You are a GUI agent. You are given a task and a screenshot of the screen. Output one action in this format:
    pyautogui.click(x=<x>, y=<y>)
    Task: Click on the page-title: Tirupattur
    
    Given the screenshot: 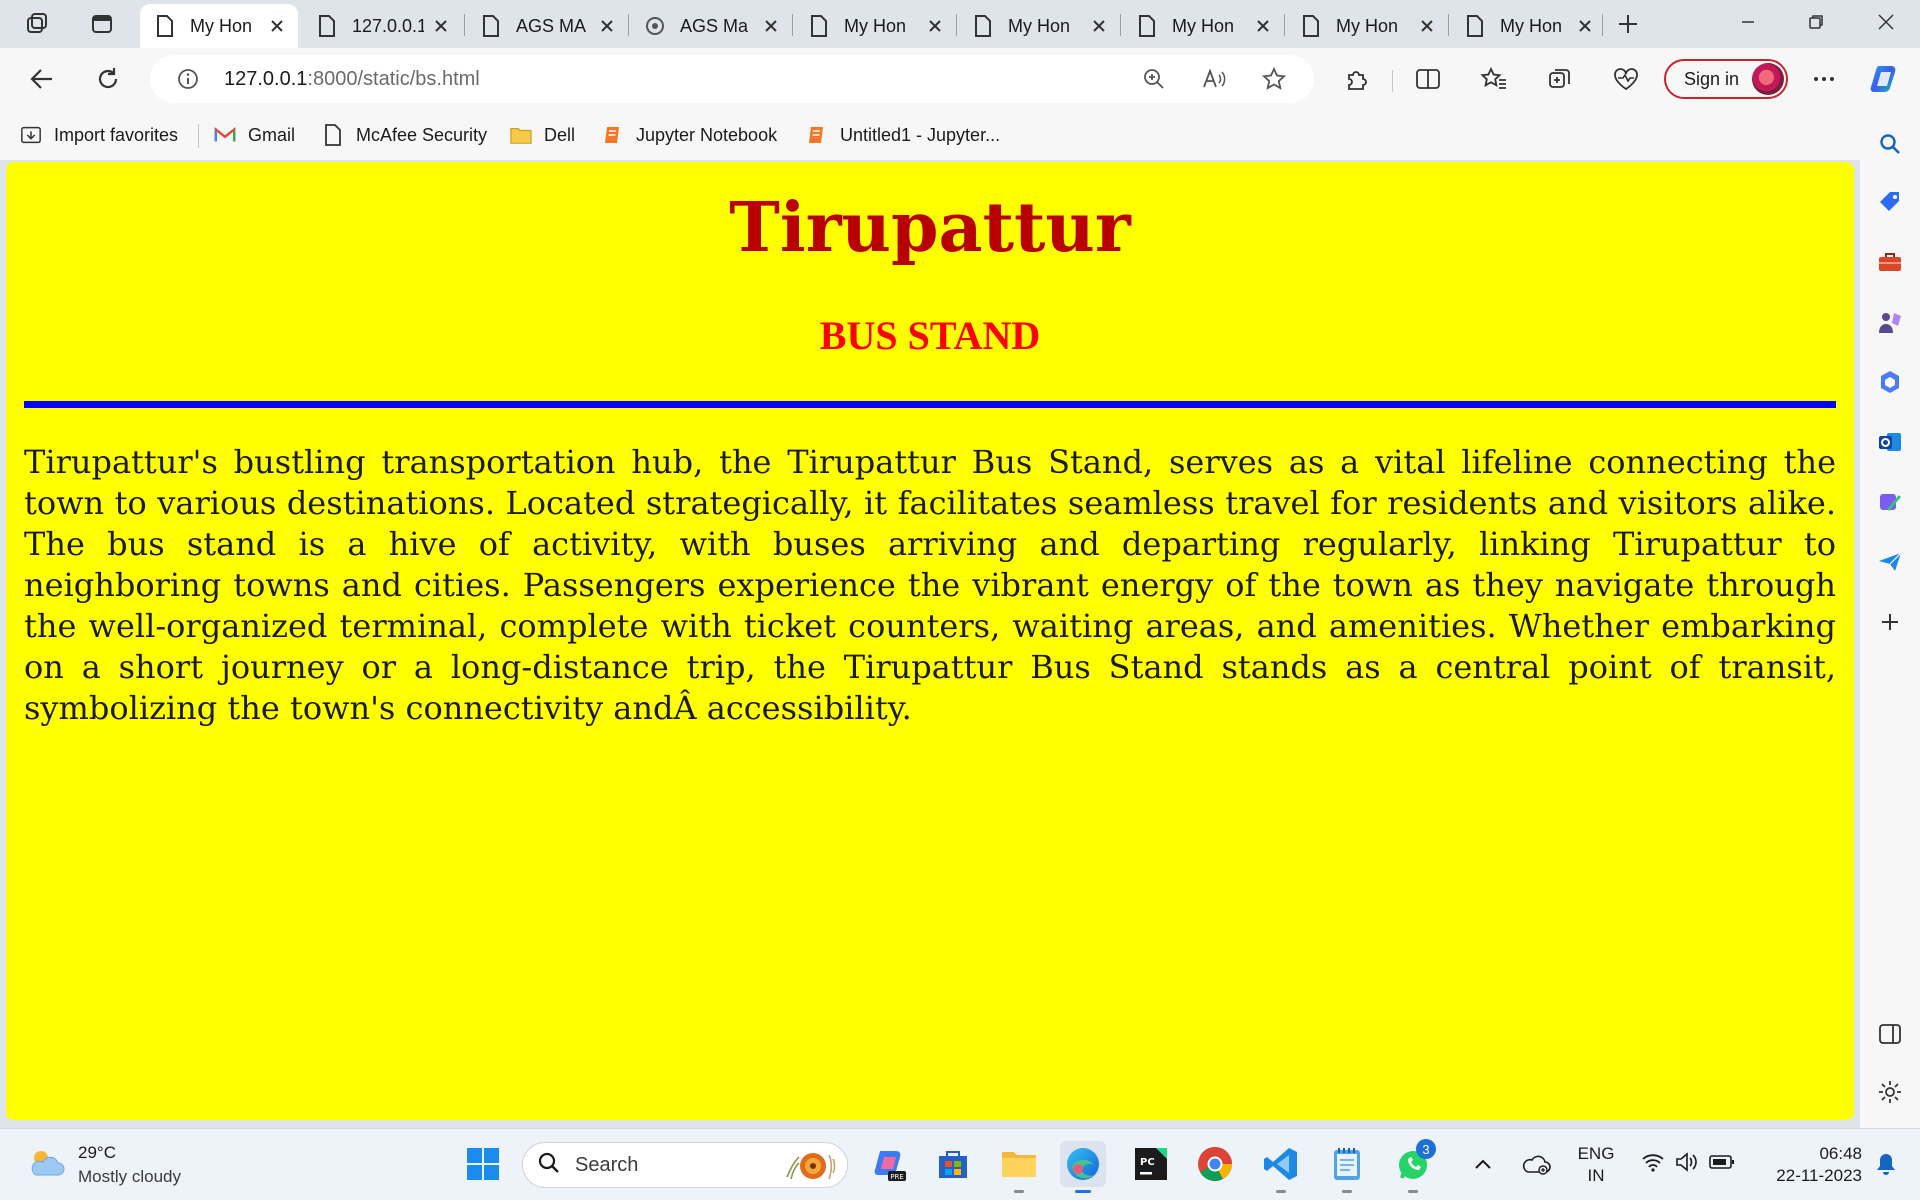 What is the action you would take?
    pyautogui.click(x=930, y=228)
    